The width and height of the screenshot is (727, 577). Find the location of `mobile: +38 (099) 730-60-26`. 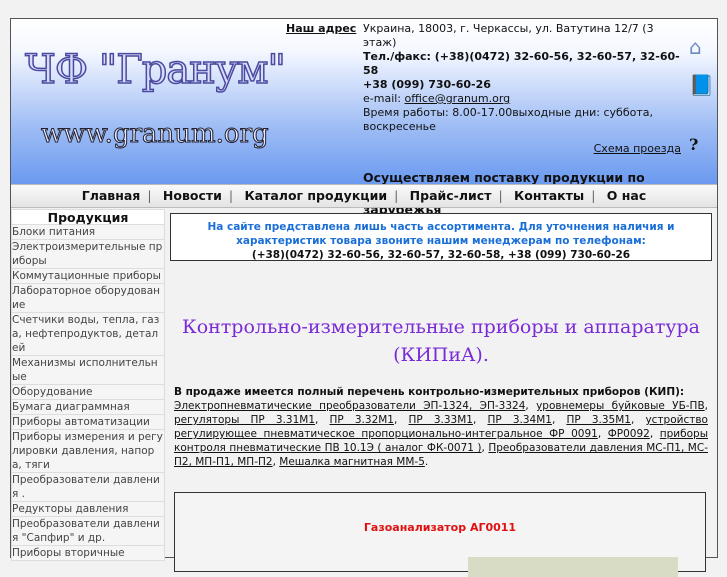

mobile: +38 (099) 730-60-26 is located at coordinates (427, 84).